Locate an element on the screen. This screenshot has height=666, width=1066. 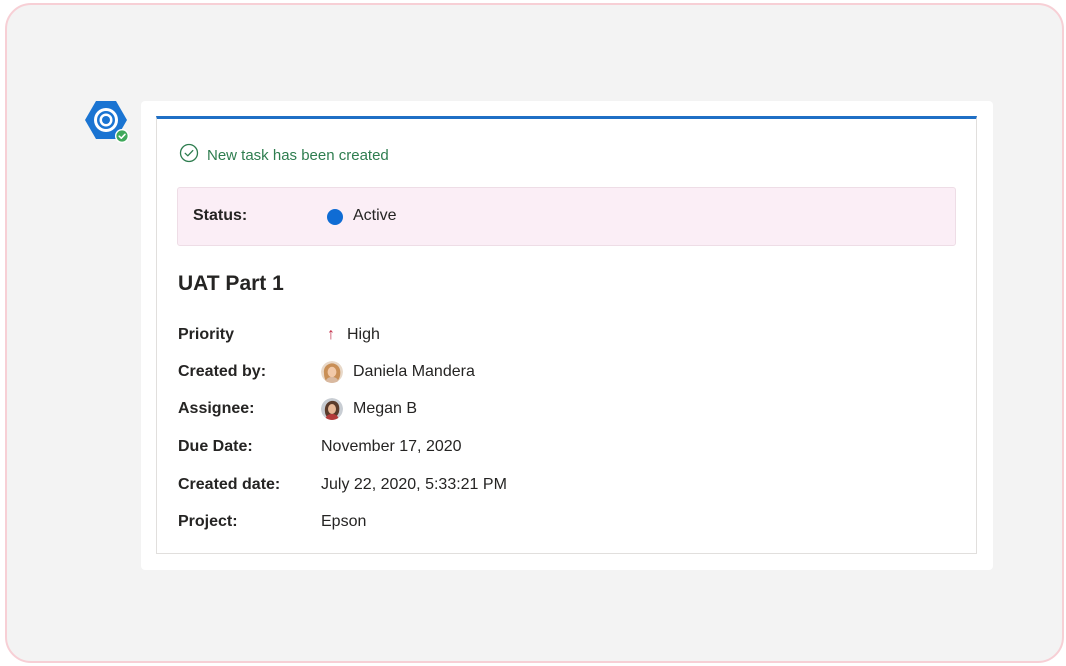
created-by-row: Created by: Daniela Mandera is located at coordinates (326, 372).